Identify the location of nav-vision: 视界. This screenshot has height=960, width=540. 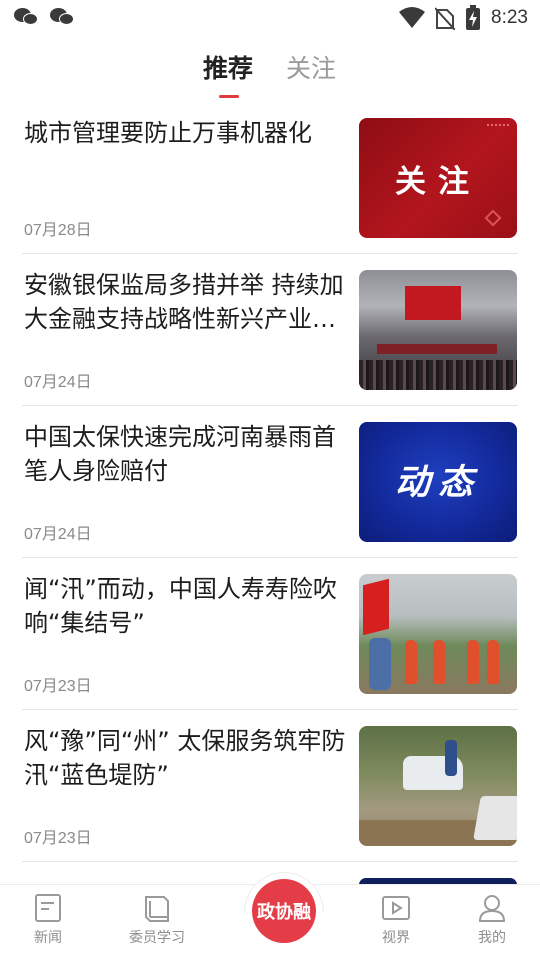
(396, 920).